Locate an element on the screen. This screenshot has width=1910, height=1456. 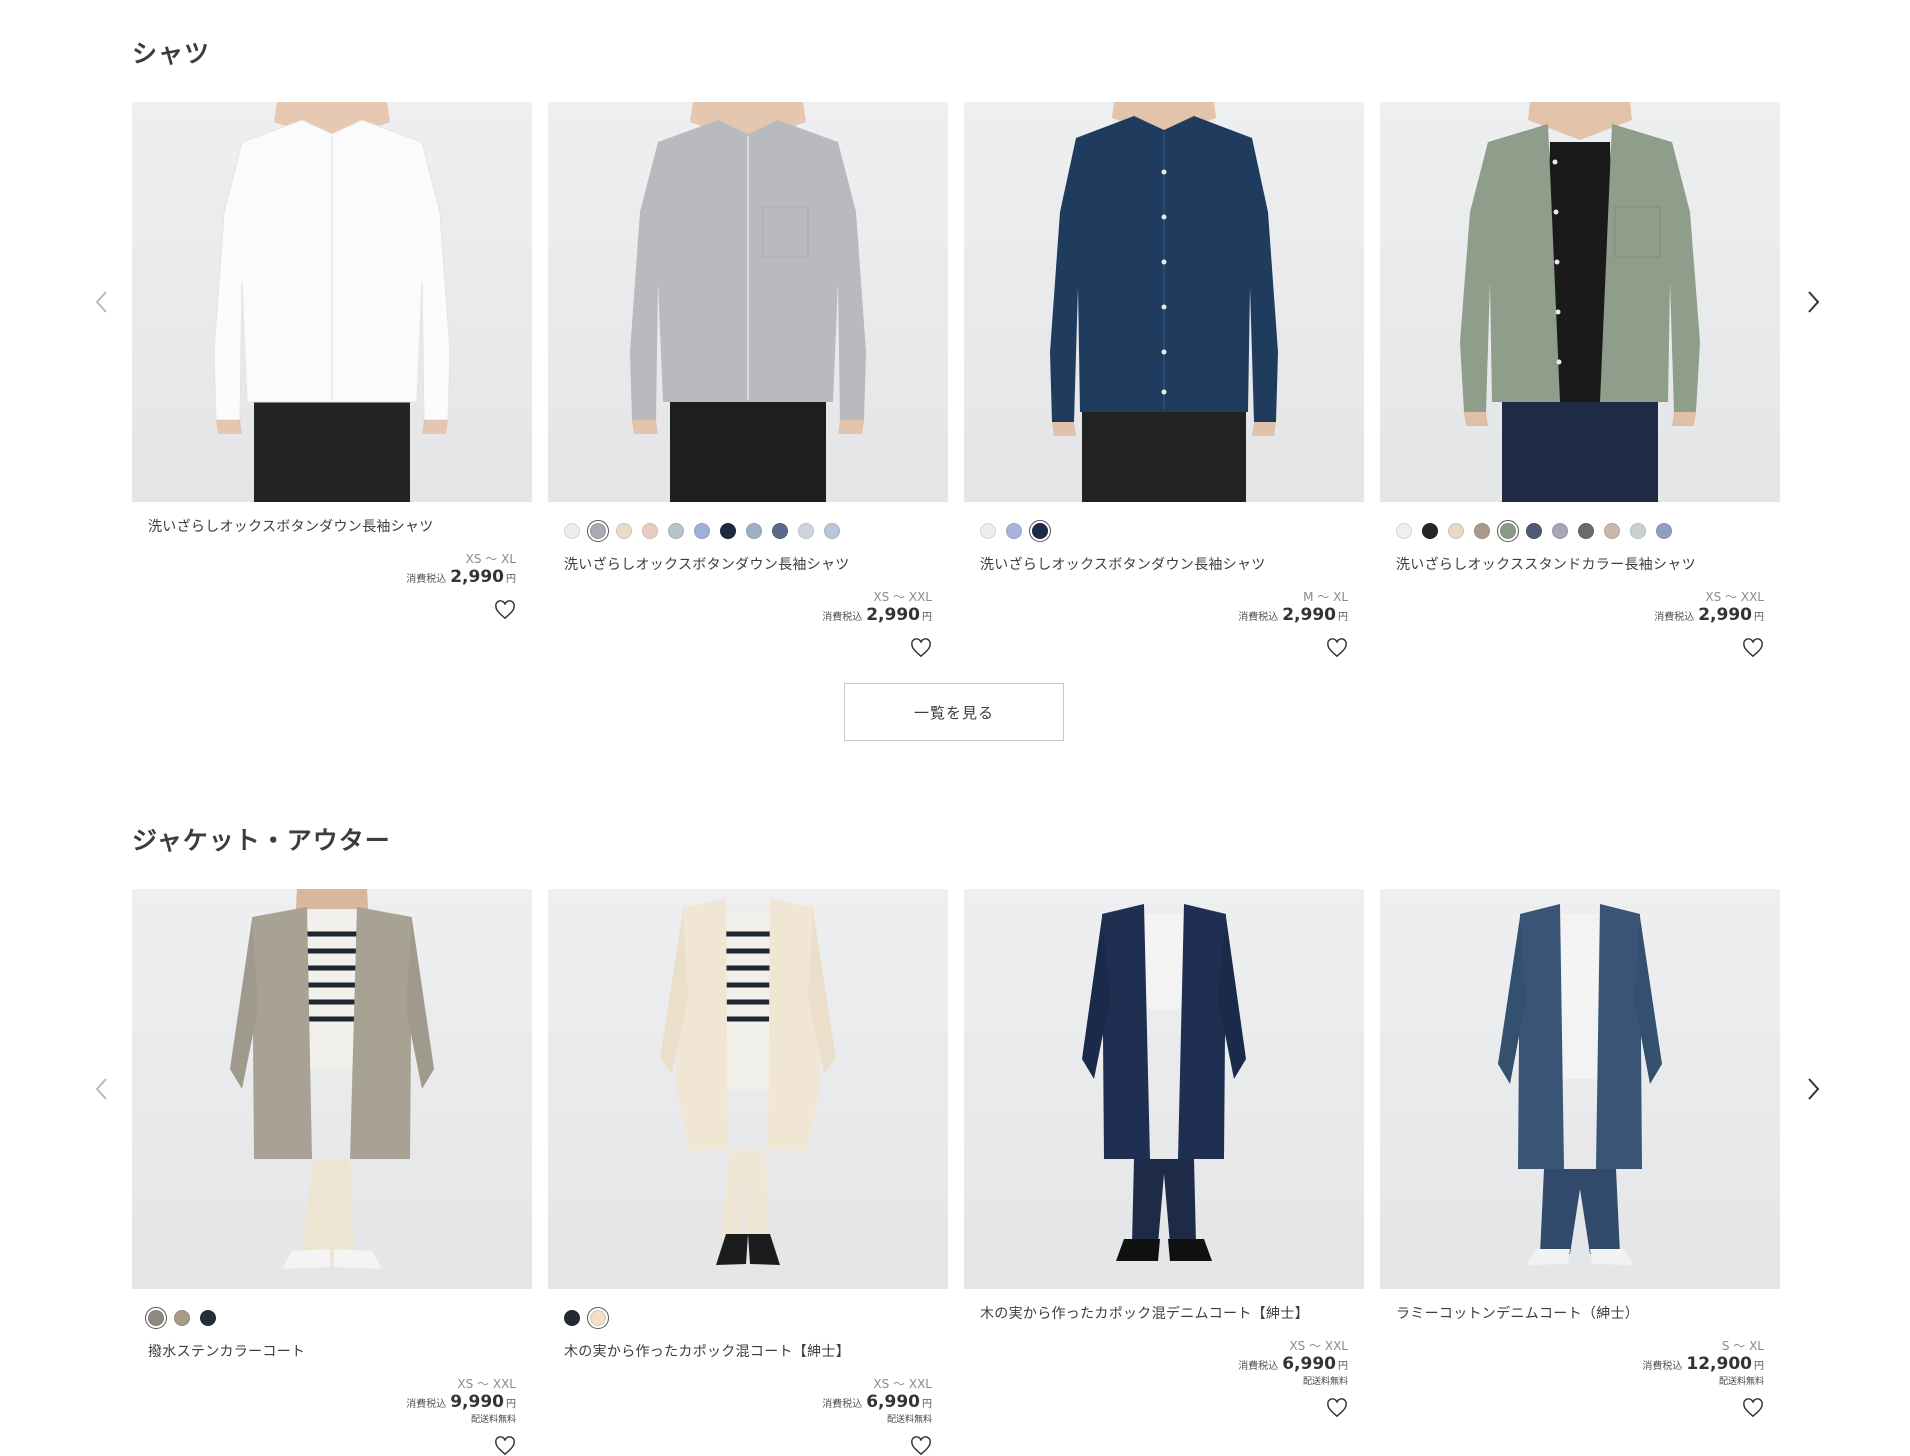
chevron-right-icon is located at coordinates (1814, 302).